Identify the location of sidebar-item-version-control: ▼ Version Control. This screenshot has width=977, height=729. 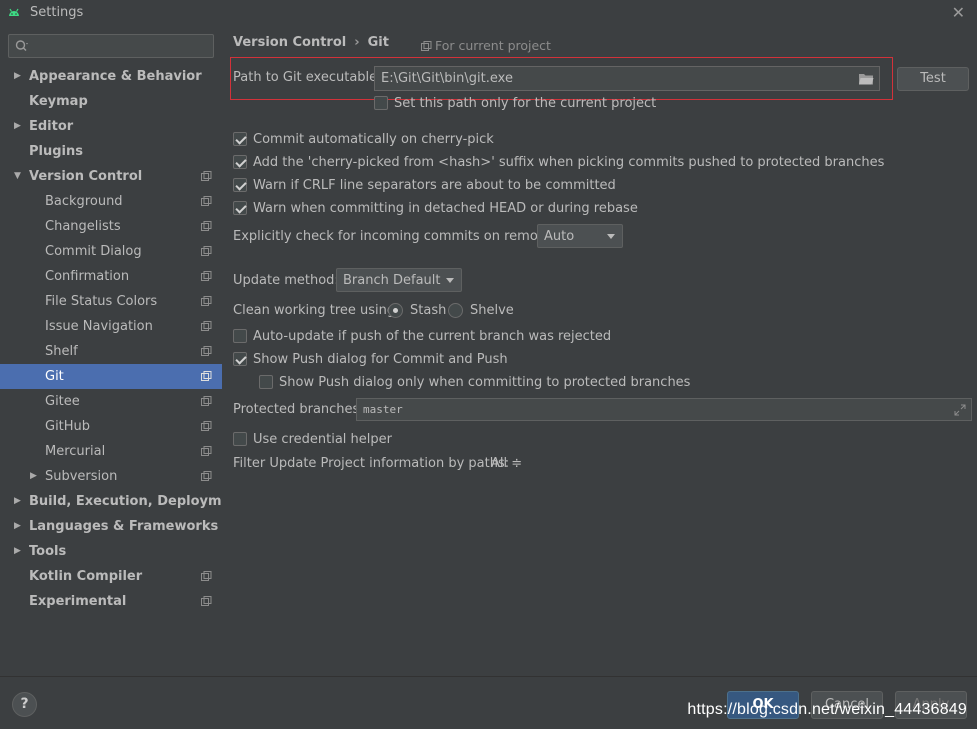
(111, 176).